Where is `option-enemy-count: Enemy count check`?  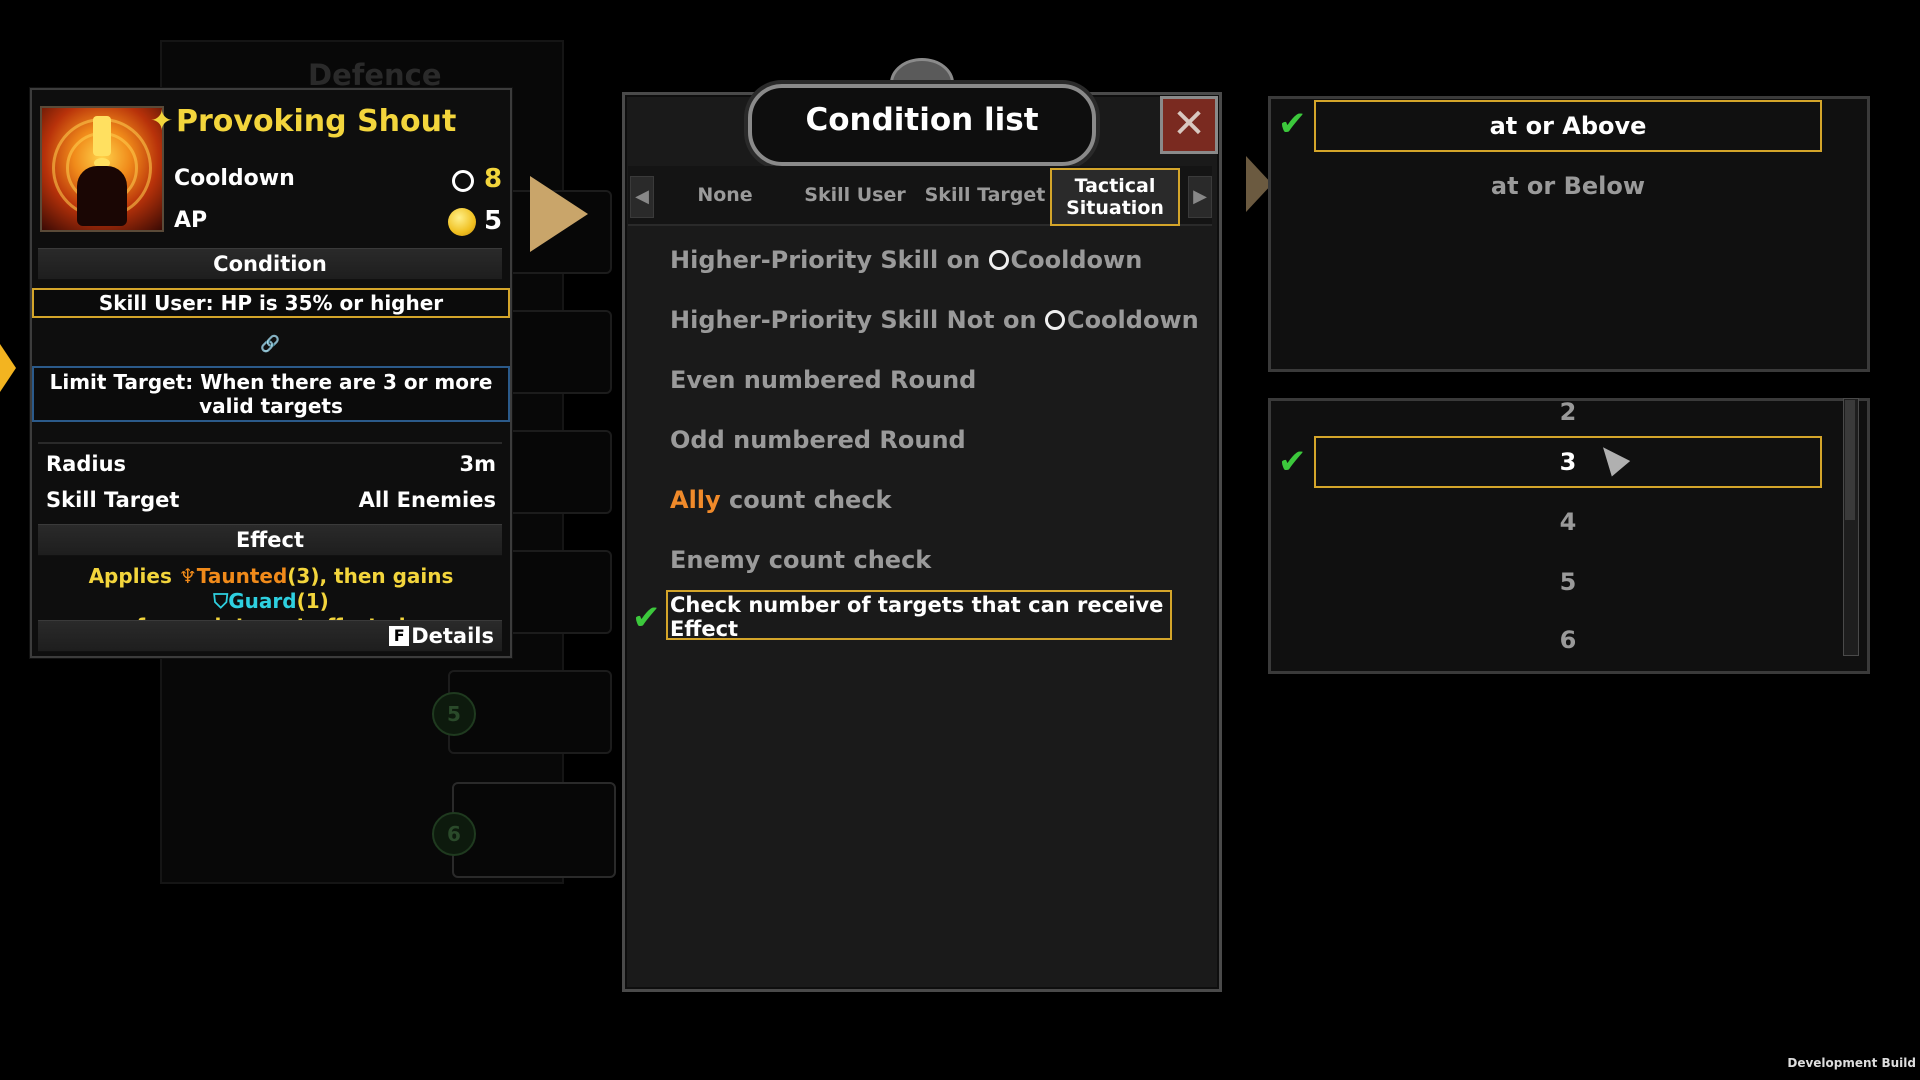
option-enemy-count: Enemy count check is located at coordinates (800, 560).